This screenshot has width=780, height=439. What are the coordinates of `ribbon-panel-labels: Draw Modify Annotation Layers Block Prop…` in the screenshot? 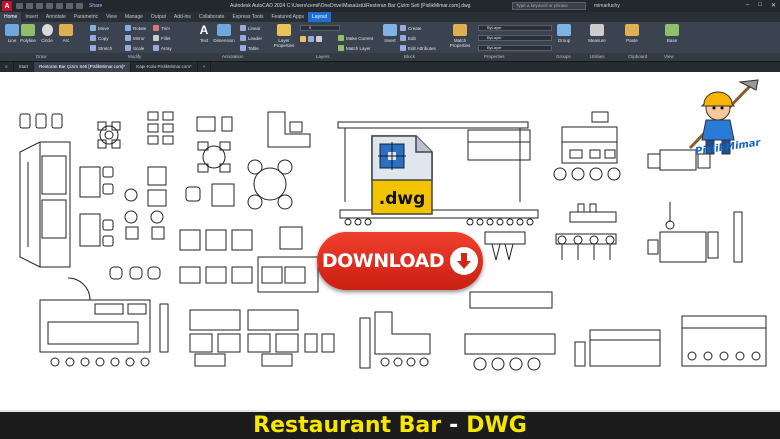 It's located at (390, 57).